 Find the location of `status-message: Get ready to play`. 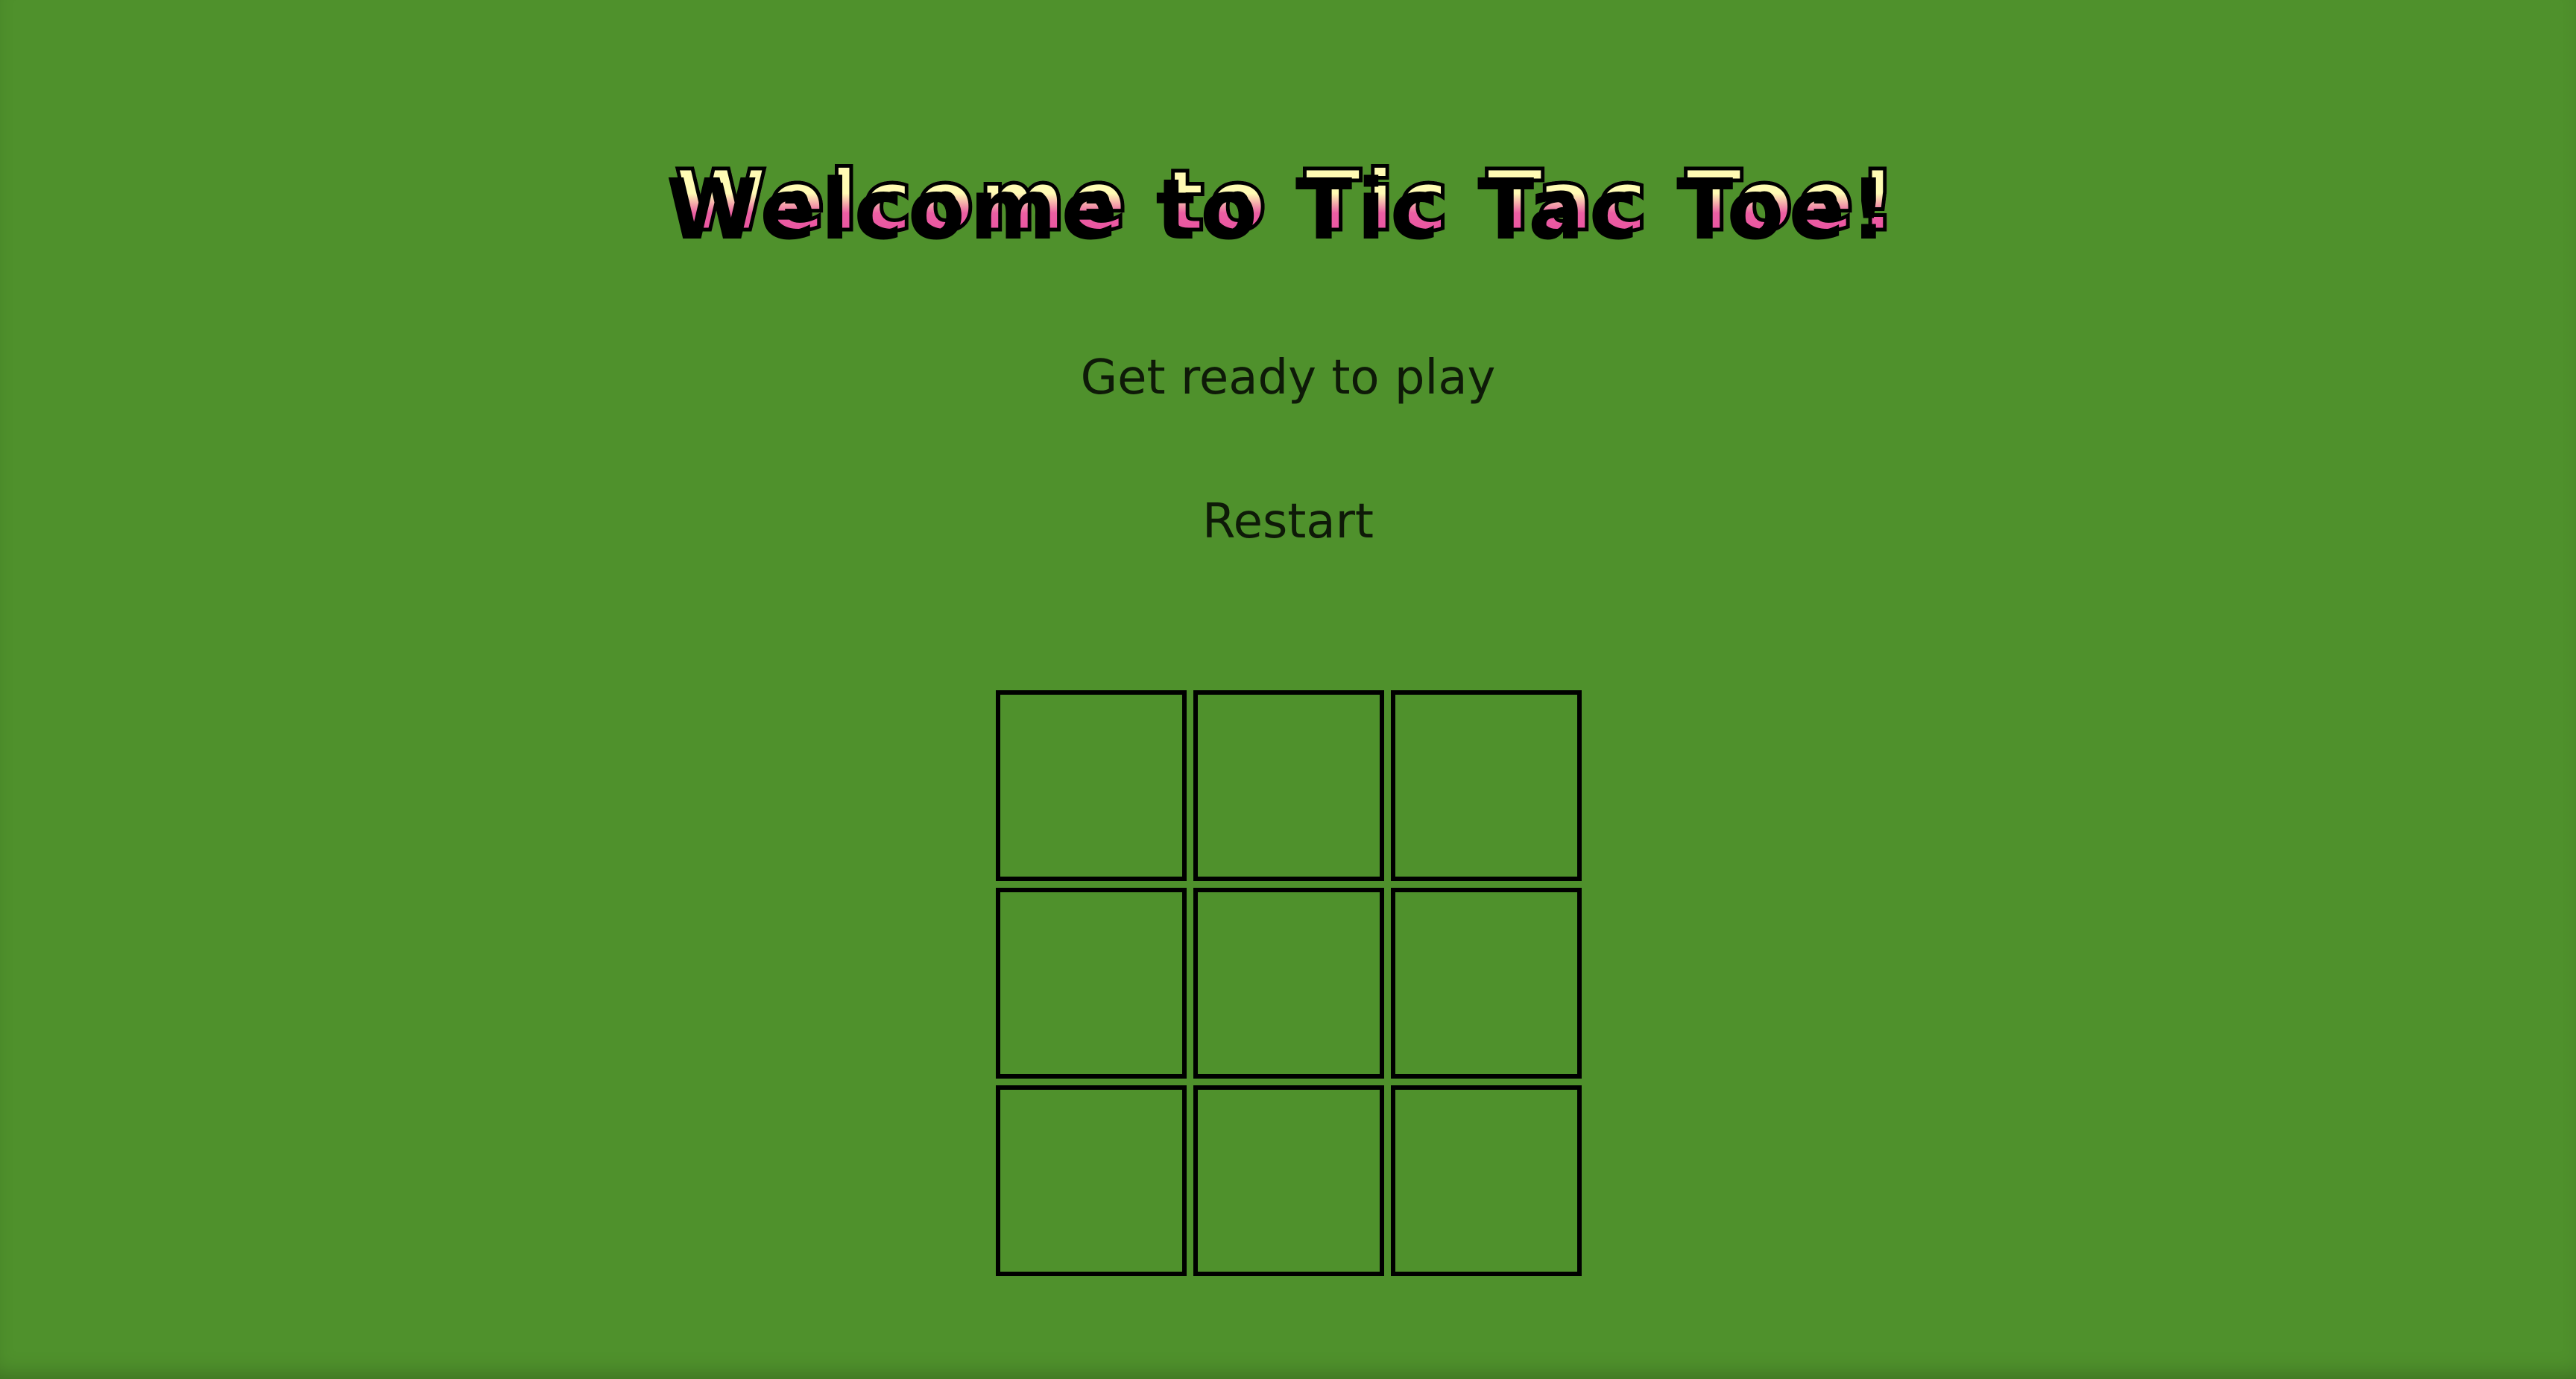

status-message: Get ready to play is located at coordinates (1288, 378).